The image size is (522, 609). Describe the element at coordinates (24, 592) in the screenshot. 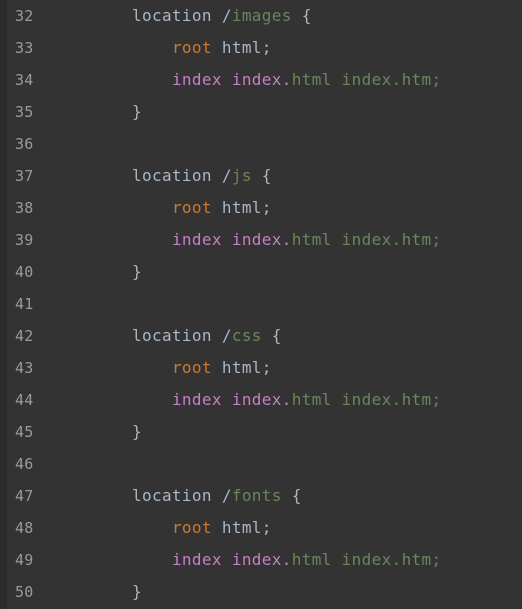

I see `line-number: 50` at that location.